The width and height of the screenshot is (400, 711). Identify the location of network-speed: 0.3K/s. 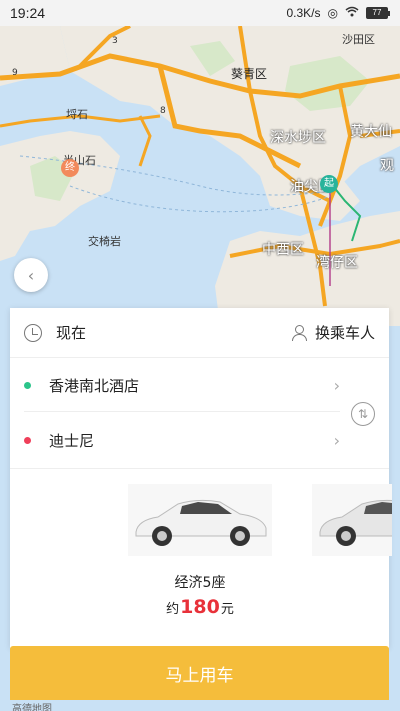
(303, 13).